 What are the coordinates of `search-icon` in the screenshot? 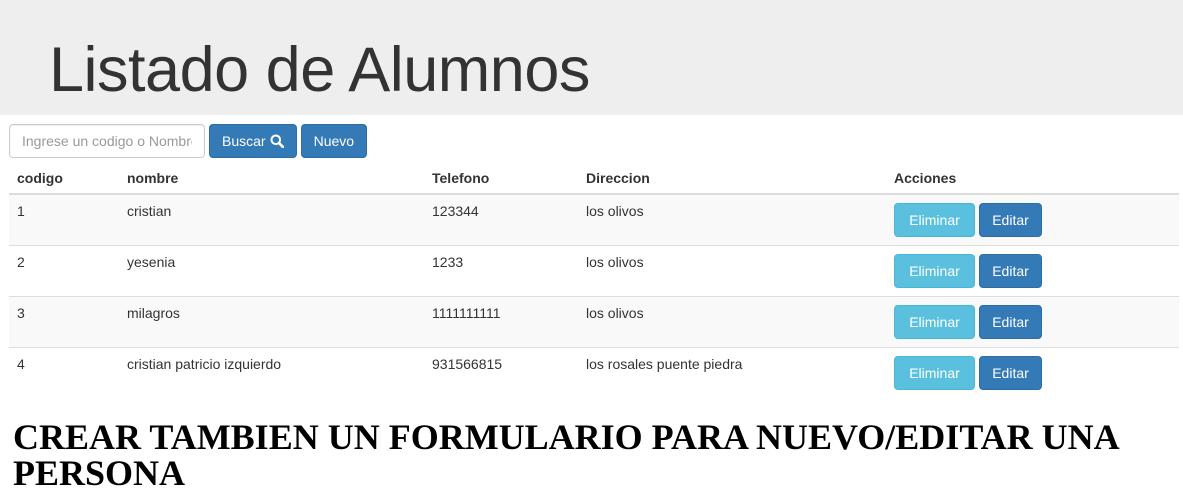 It's located at (277, 141).